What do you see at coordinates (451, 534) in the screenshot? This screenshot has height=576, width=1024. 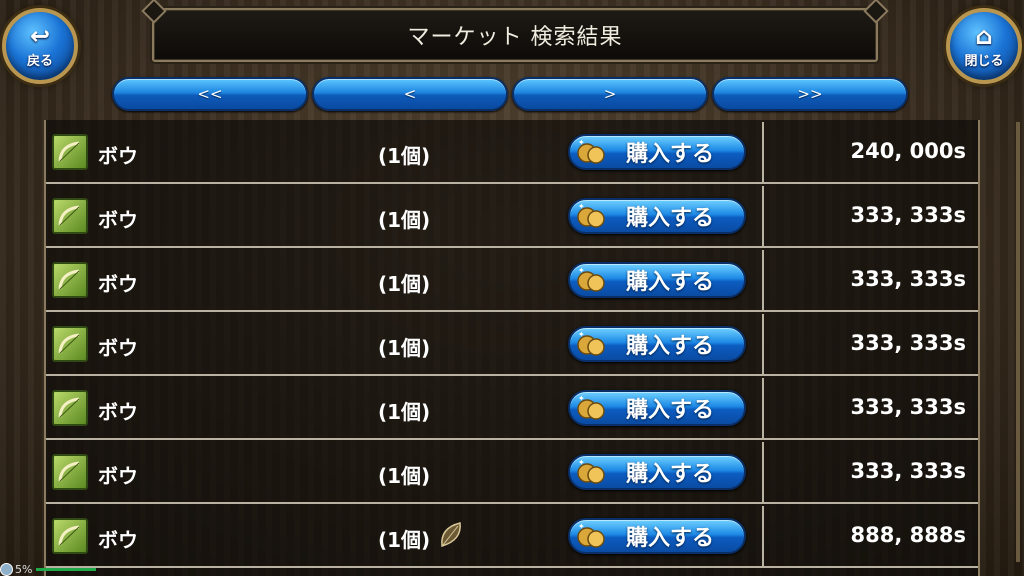 I see `leaf-icon` at bounding box center [451, 534].